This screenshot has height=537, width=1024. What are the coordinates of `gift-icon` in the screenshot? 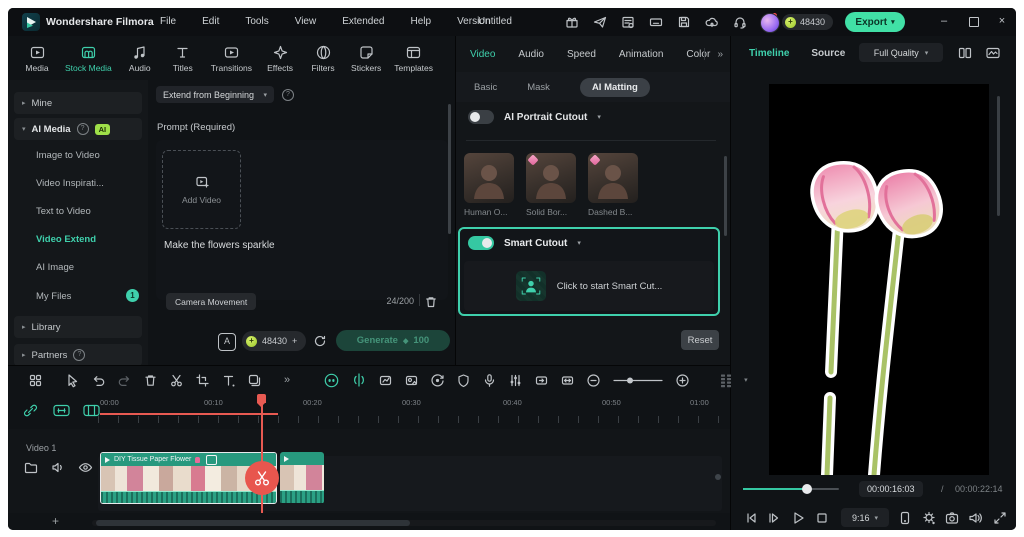 It's located at (572, 22).